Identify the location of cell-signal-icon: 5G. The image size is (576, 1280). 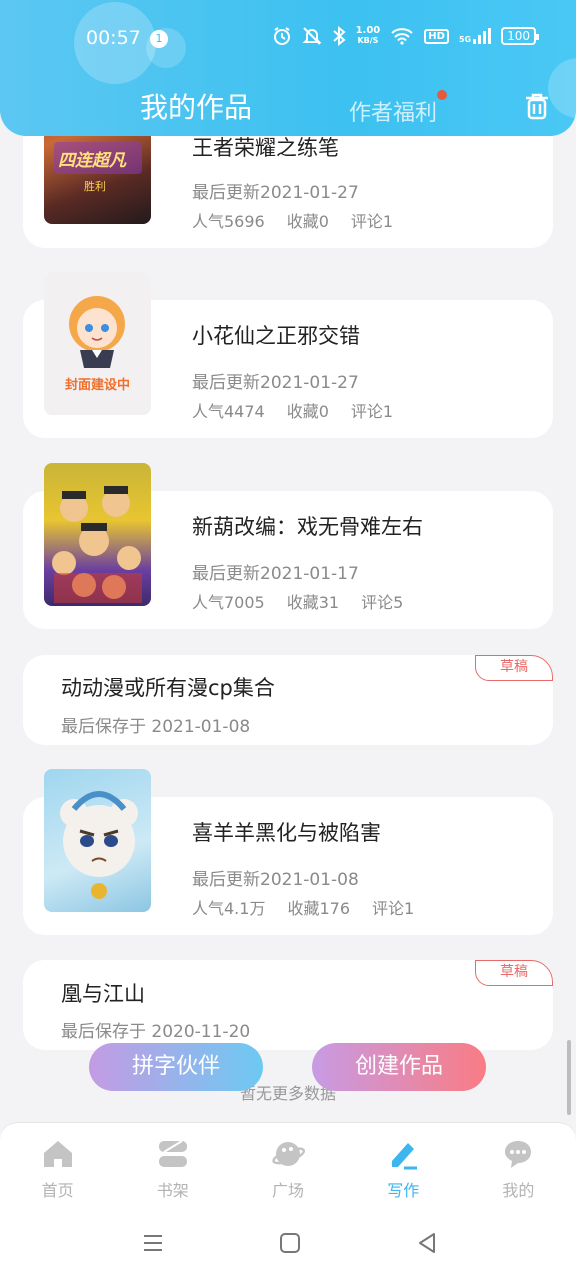
(475, 36).